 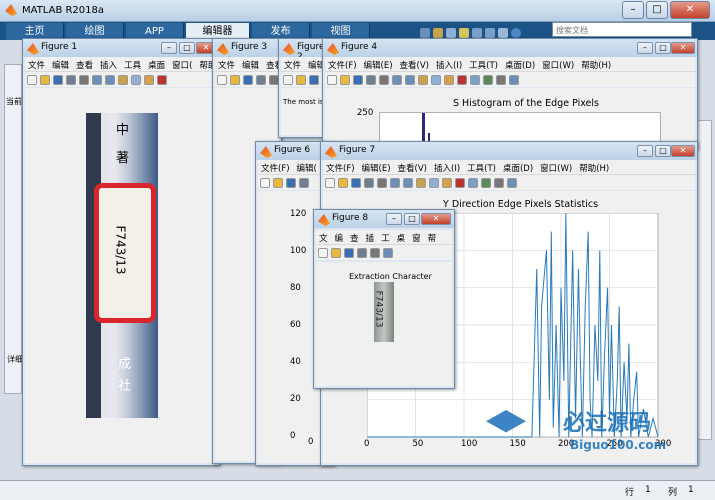 I want to click on menu-item: 文, so click(x=323, y=238).